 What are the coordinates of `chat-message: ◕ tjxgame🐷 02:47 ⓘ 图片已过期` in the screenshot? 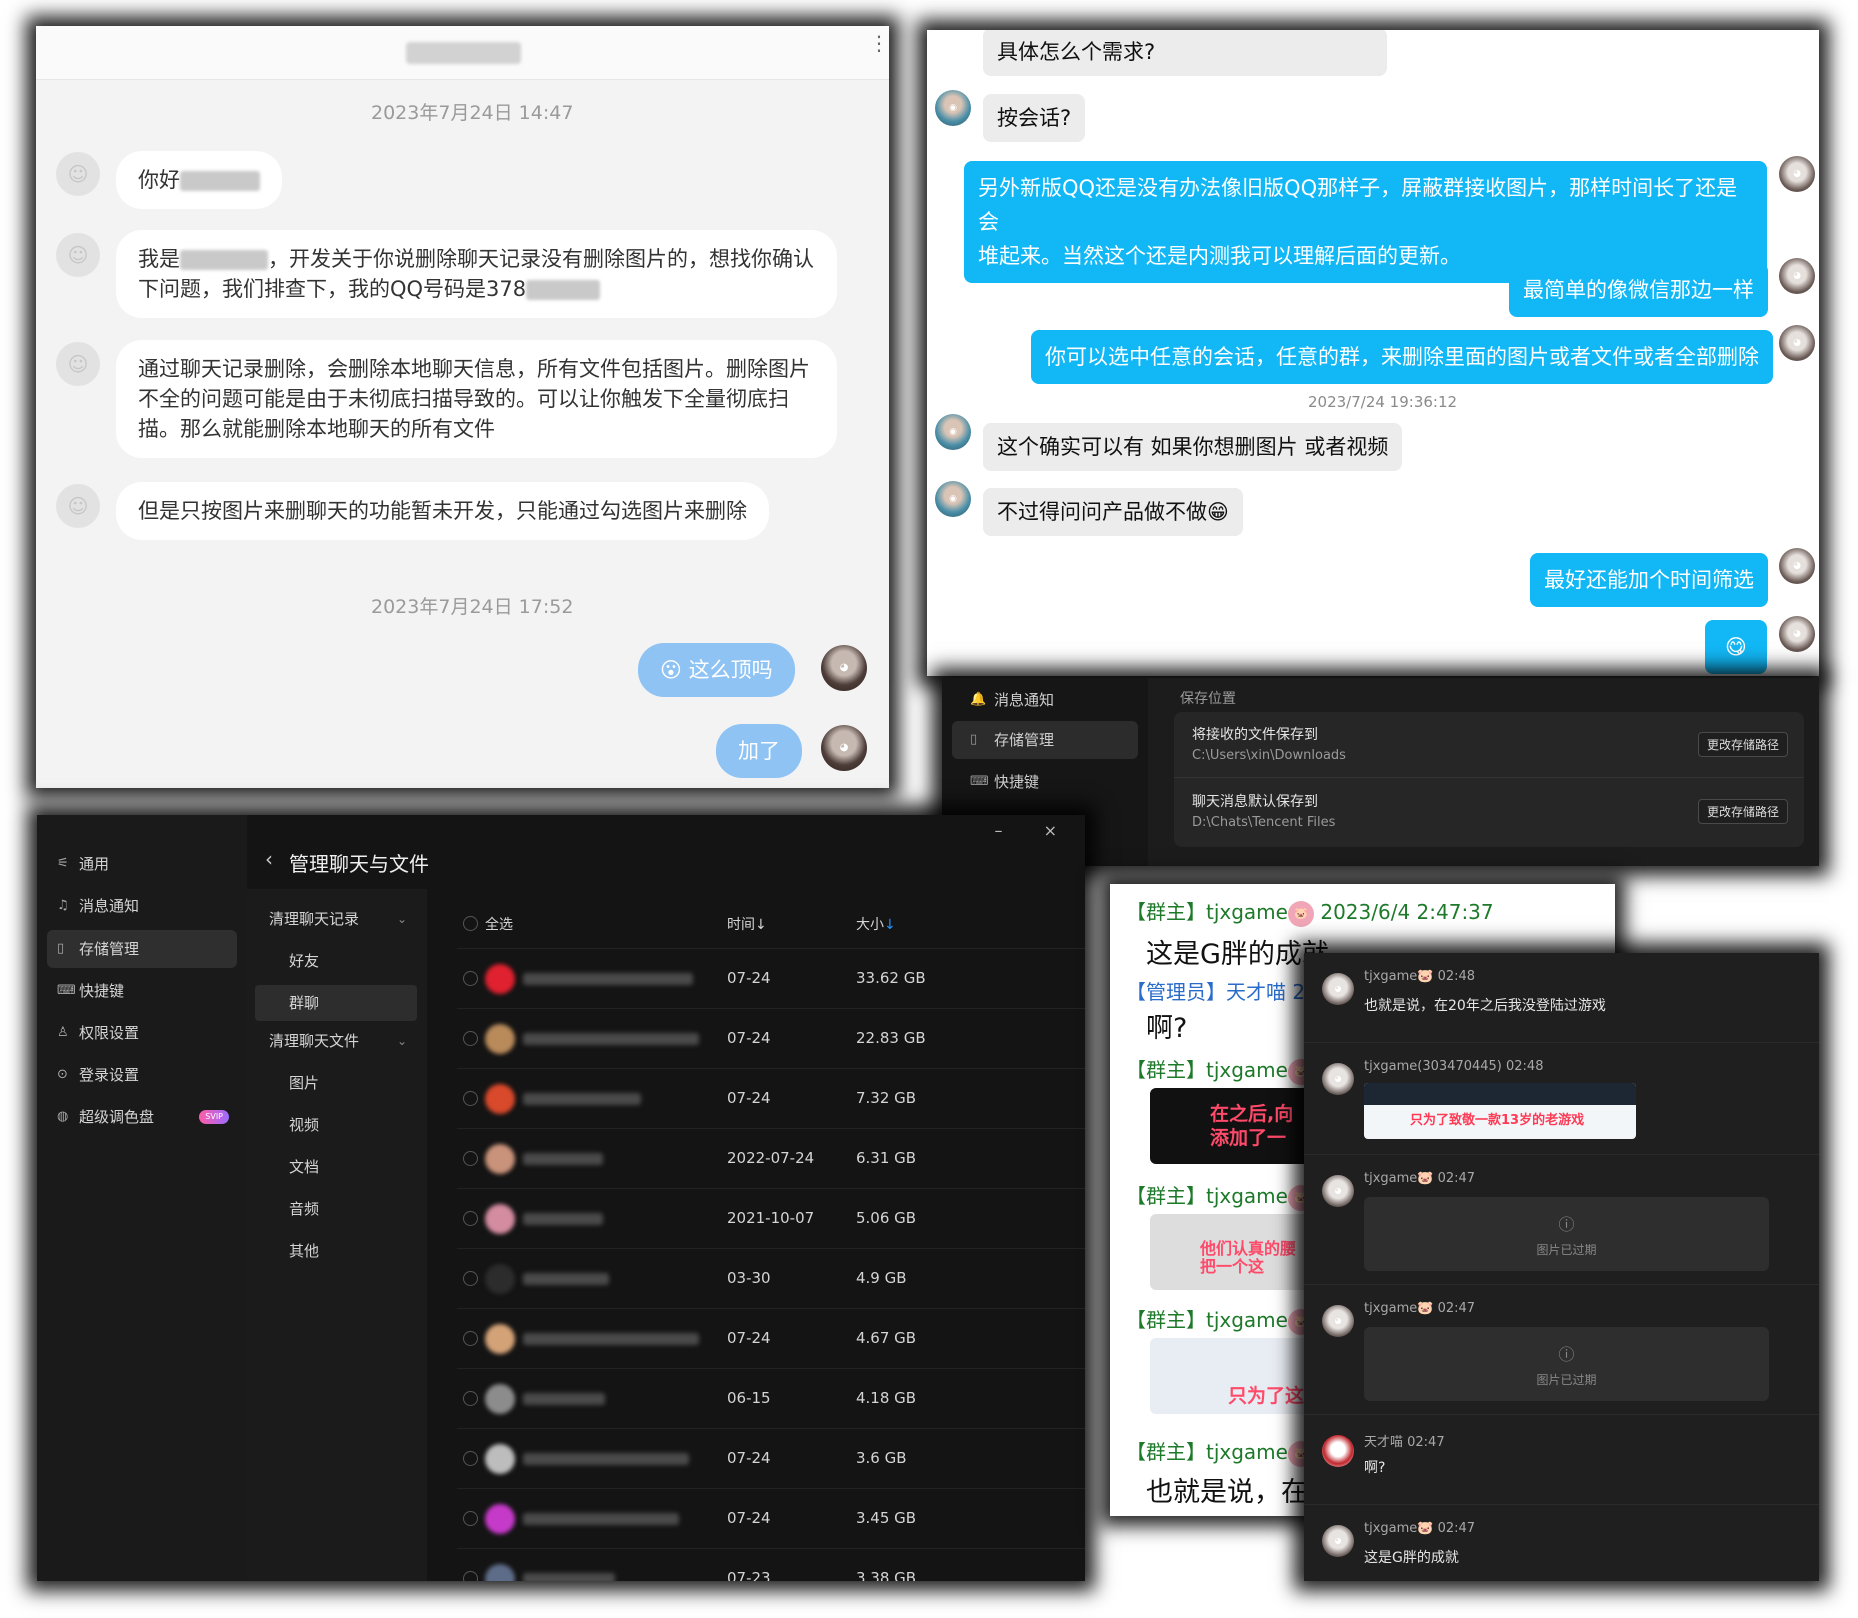 It's located at (1561, 1350).